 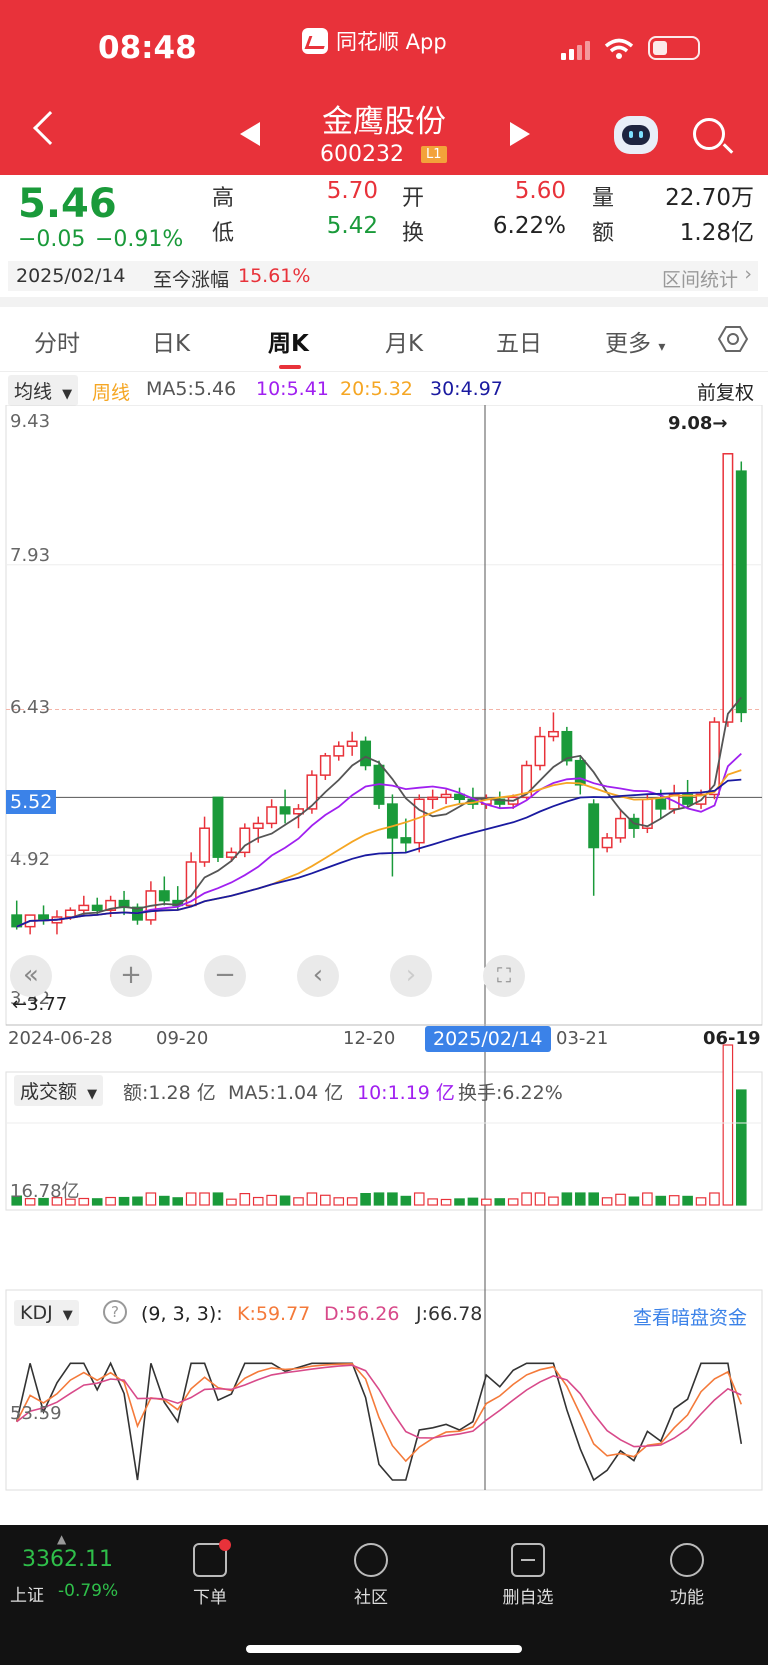 What do you see at coordinates (391, 42) in the screenshot?
I see `app-label-text: 同花顺 App` at bounding box center [391, 42].